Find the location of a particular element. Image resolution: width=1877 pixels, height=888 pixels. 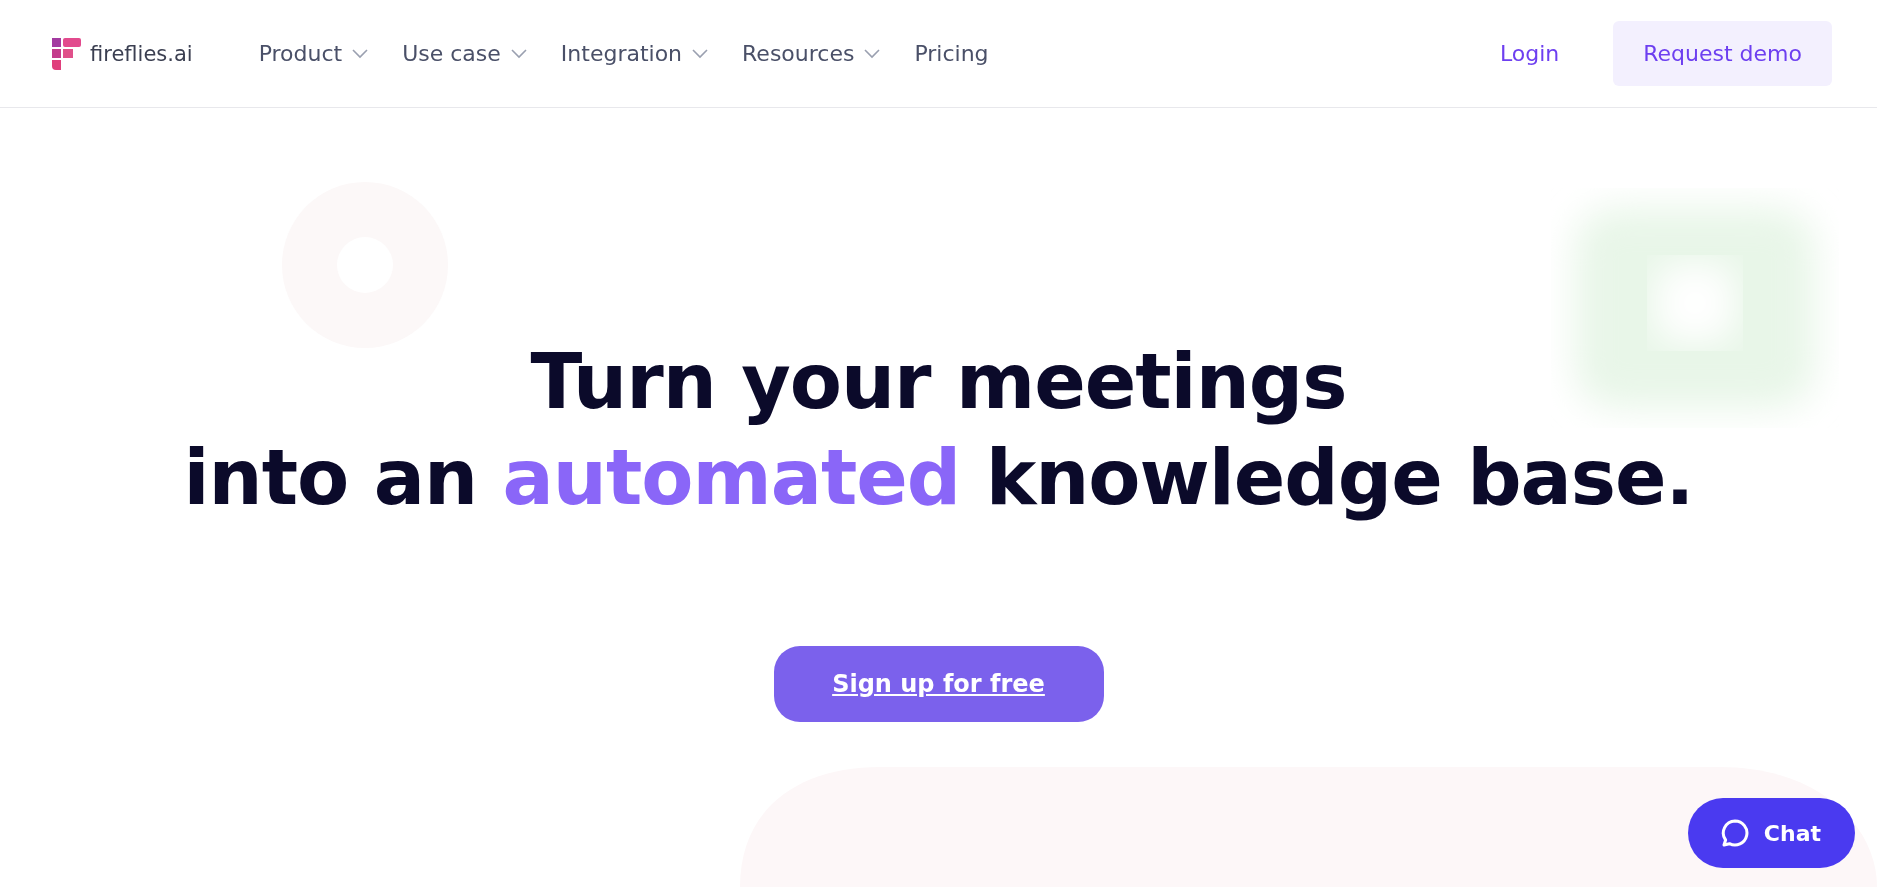

chat-button: Chat is located at coordinates (1771, 833).